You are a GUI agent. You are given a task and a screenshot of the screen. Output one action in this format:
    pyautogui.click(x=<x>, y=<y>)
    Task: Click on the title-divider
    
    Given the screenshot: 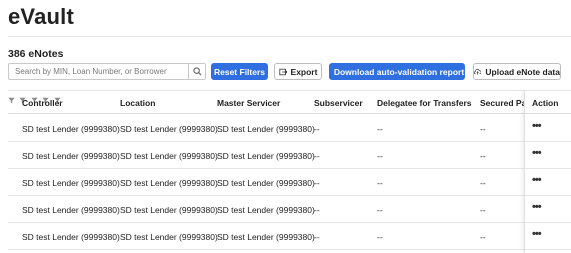 What is the action you would take?
    pyautogui.click(x=289, y=36)
    